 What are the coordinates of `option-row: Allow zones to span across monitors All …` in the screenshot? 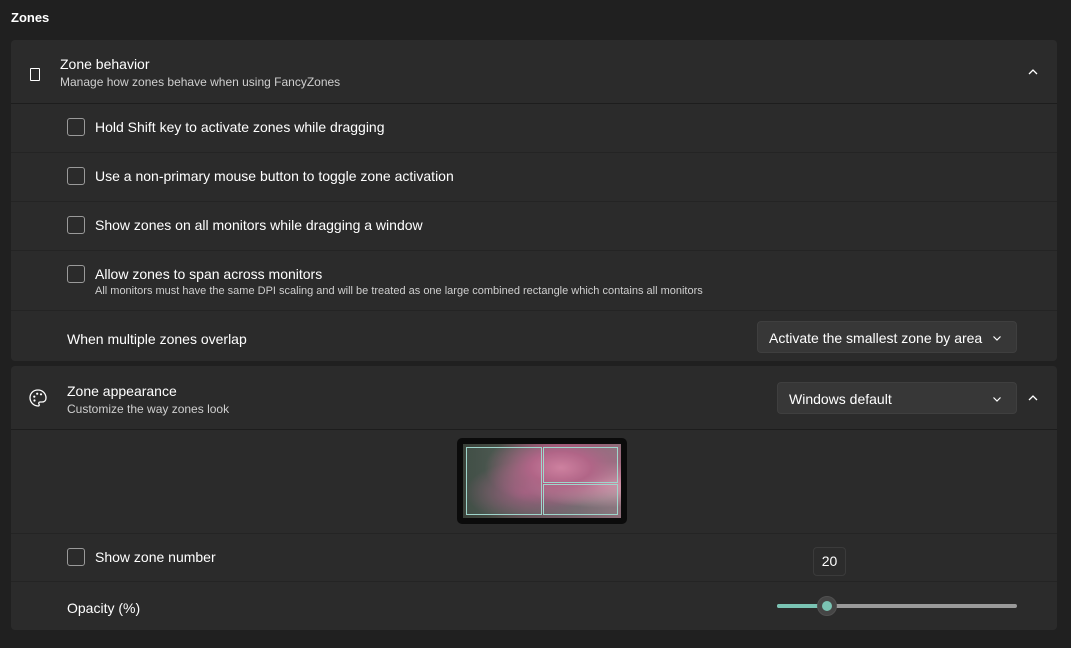 It's located at (534, 281).